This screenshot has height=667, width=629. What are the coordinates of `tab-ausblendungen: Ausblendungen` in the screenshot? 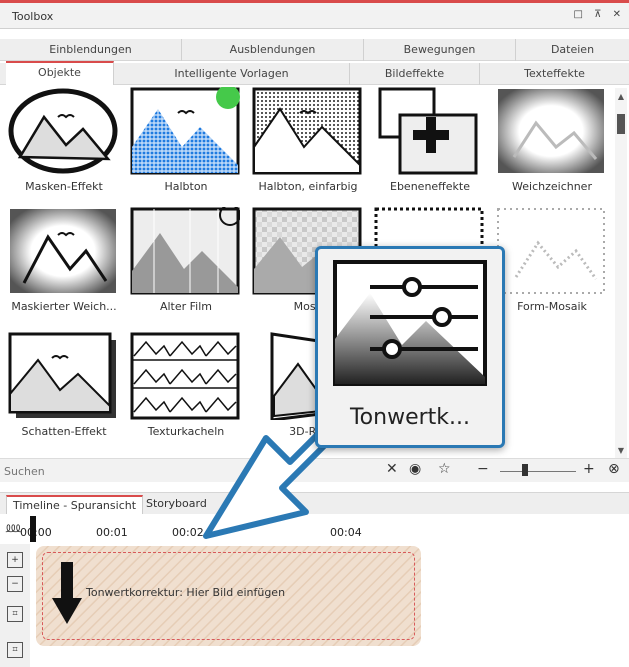 It's located at (273, 50).